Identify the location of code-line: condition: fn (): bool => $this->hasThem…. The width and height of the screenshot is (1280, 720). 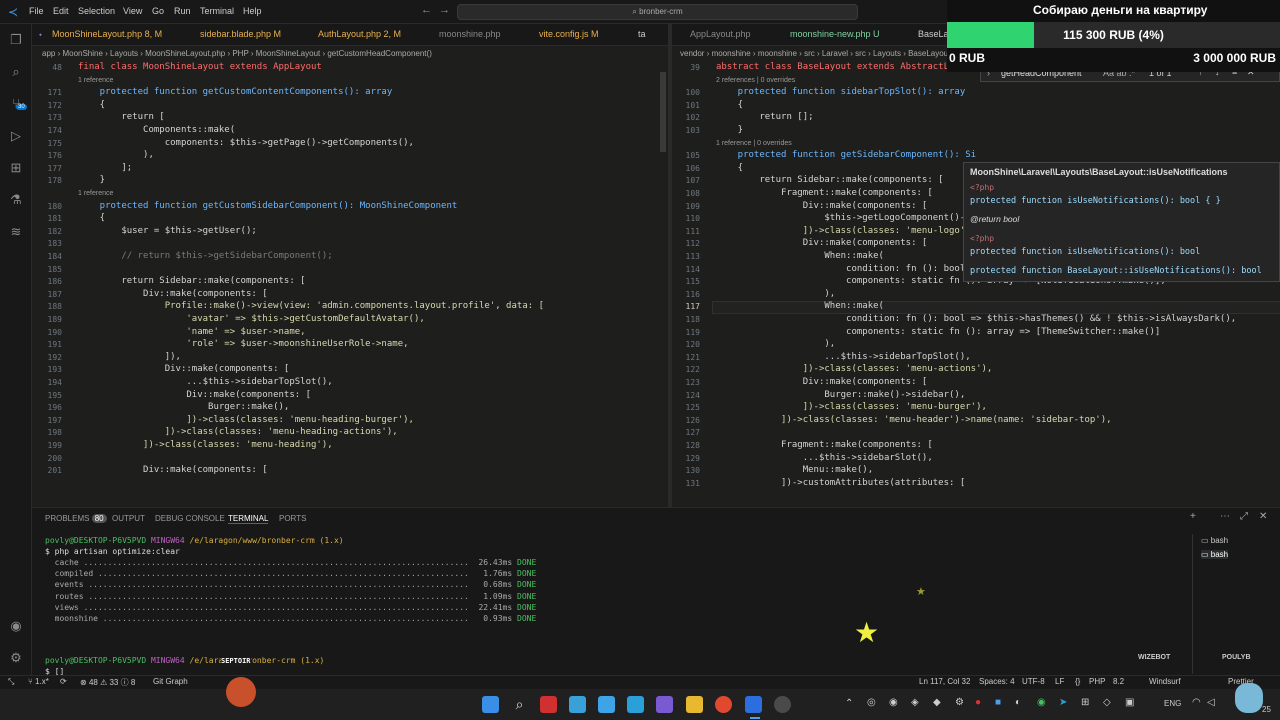
(976, 319).